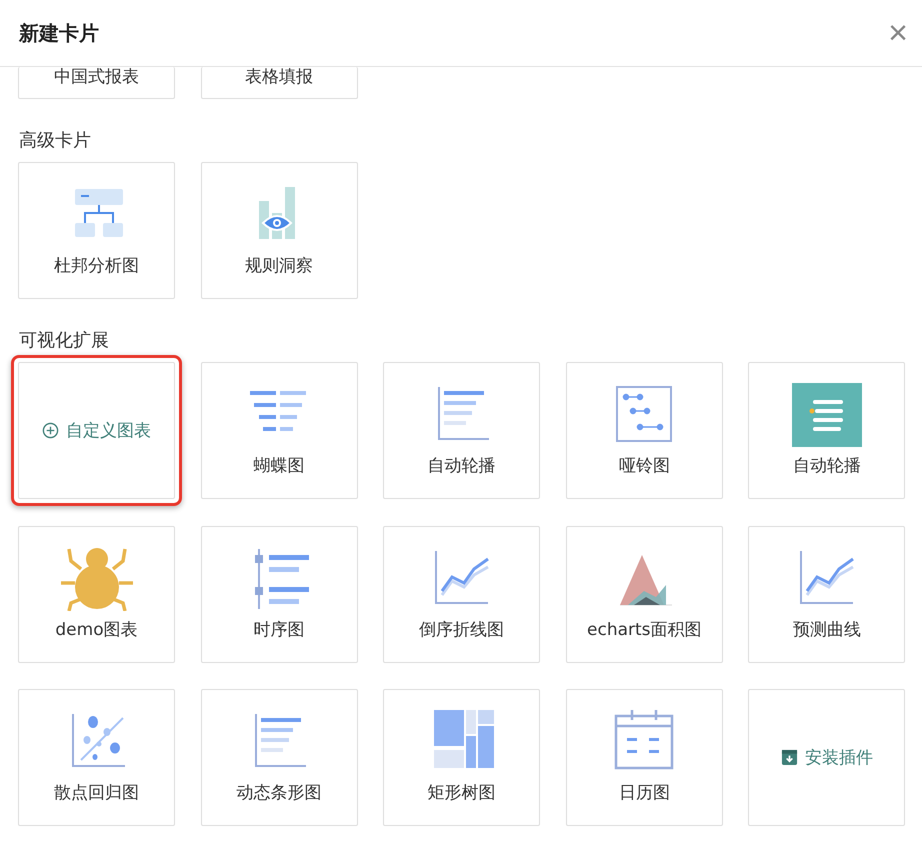 This screenshot has height=844, width=922. What do you see at coordinates (827, 594) in the screenshot?
I see `chart-card: 预测曲线` at bounding box center [827, 594].